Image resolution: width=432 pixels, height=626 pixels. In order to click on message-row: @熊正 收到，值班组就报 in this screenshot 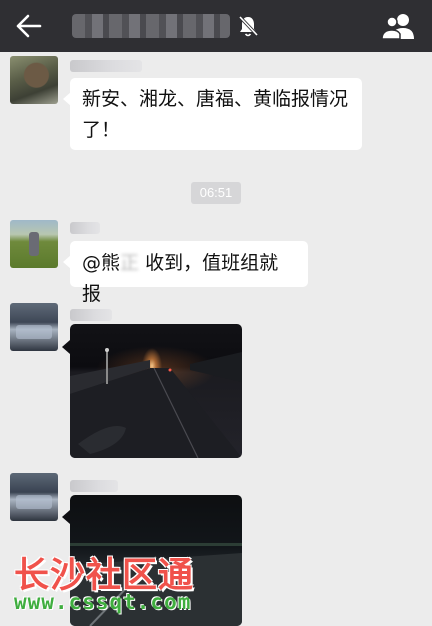, I will do `click(216, 260)`.